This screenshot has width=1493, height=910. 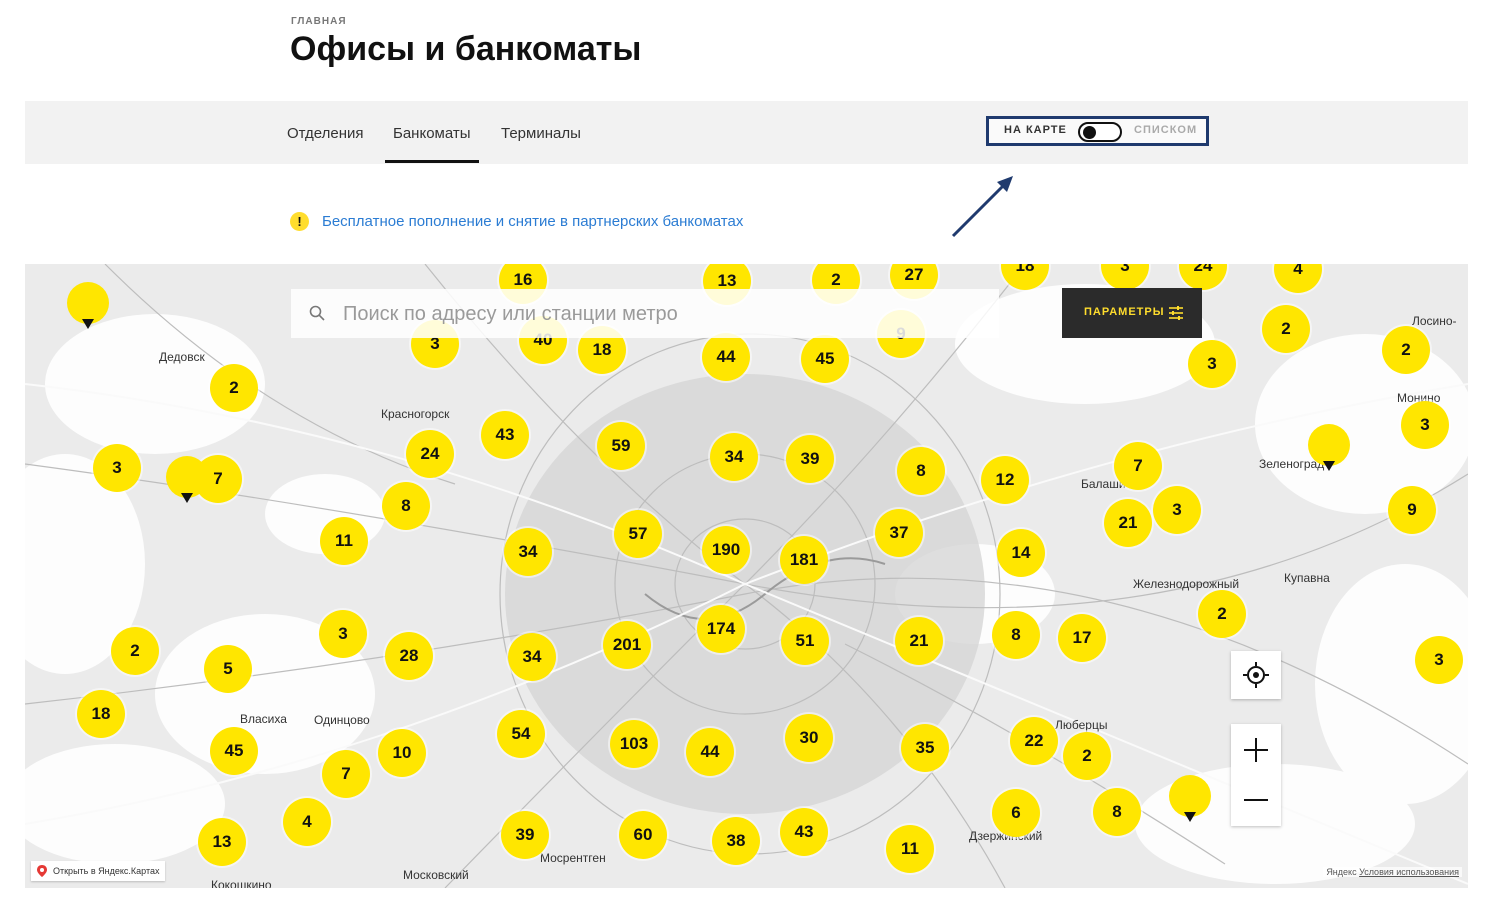 What do you see at coordinates (573, 858) in the screenshot?
I see `map-place-label: Мосрентген` at bounding box center [573, 858].